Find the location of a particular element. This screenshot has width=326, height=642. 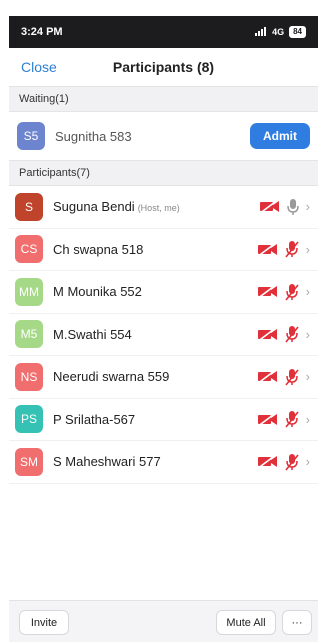

gray-mic-icon is located at coordinates (292, 207).